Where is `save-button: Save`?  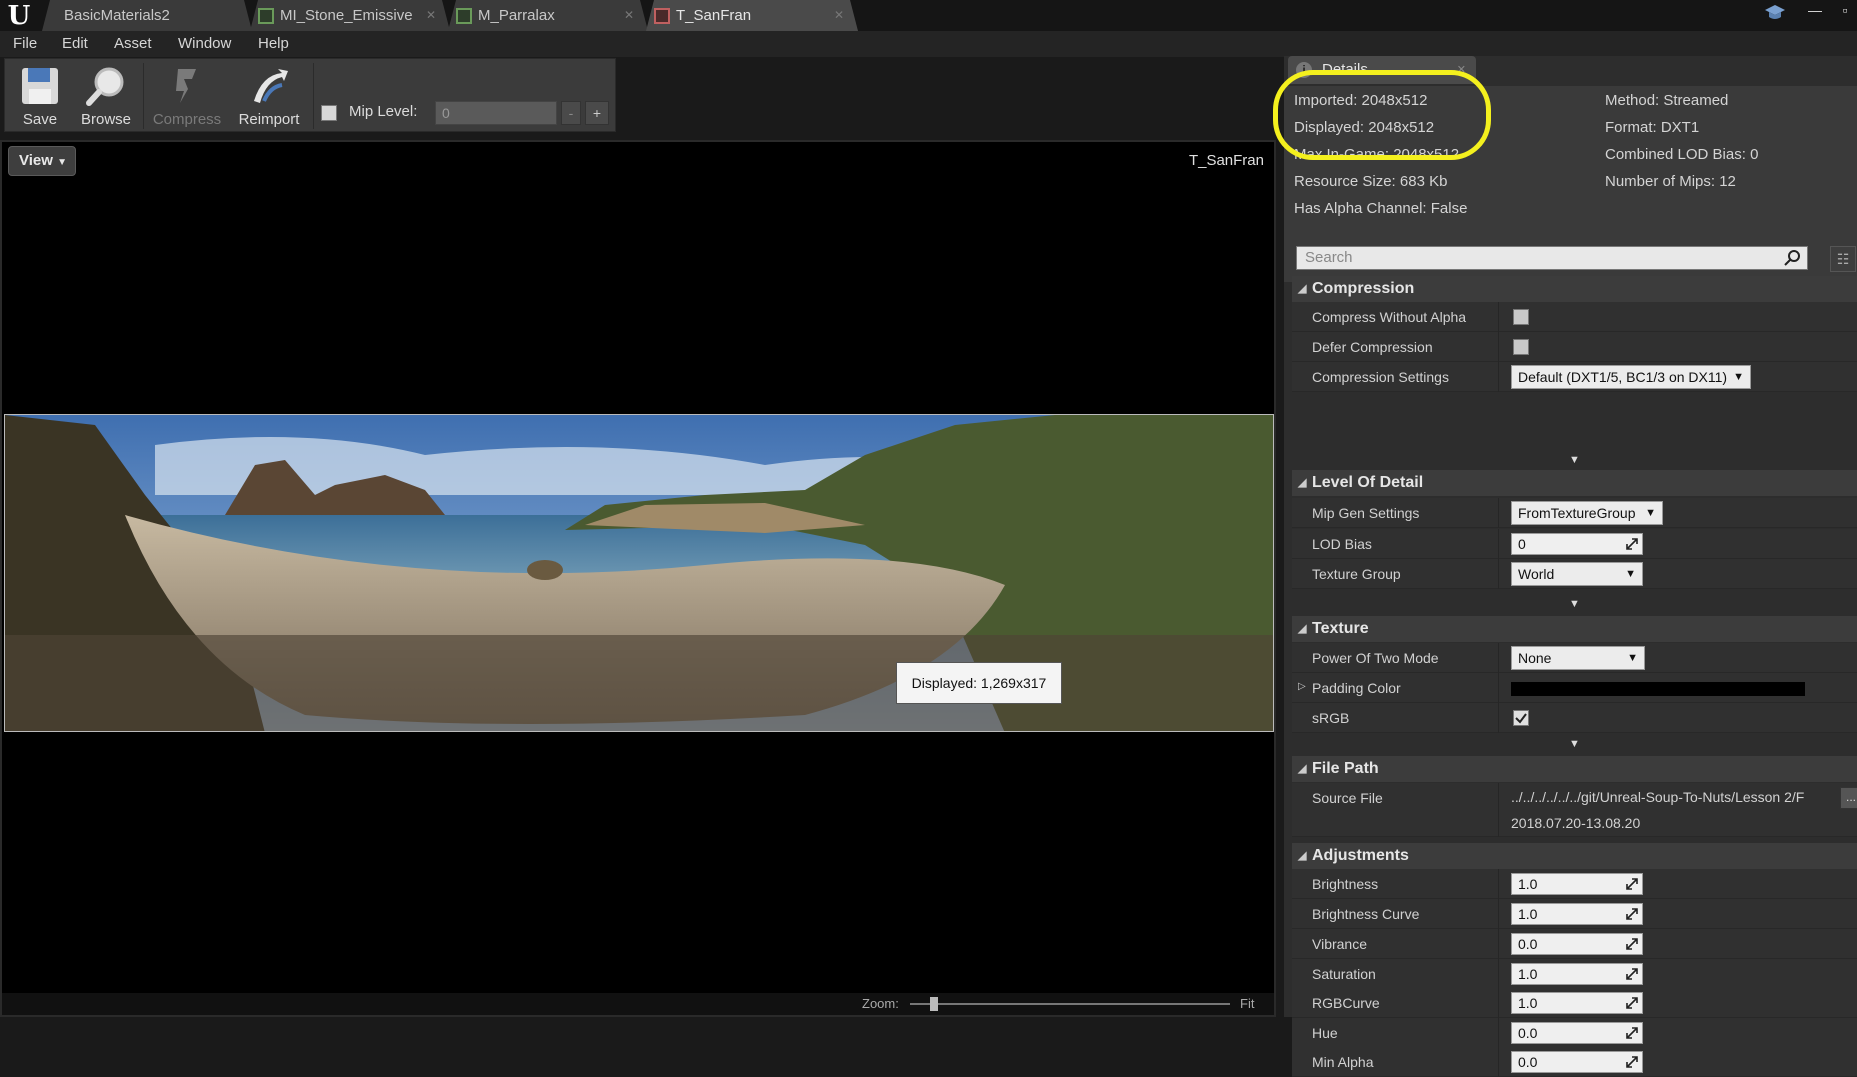
save-button: Save is located at coordinates (40, 96).